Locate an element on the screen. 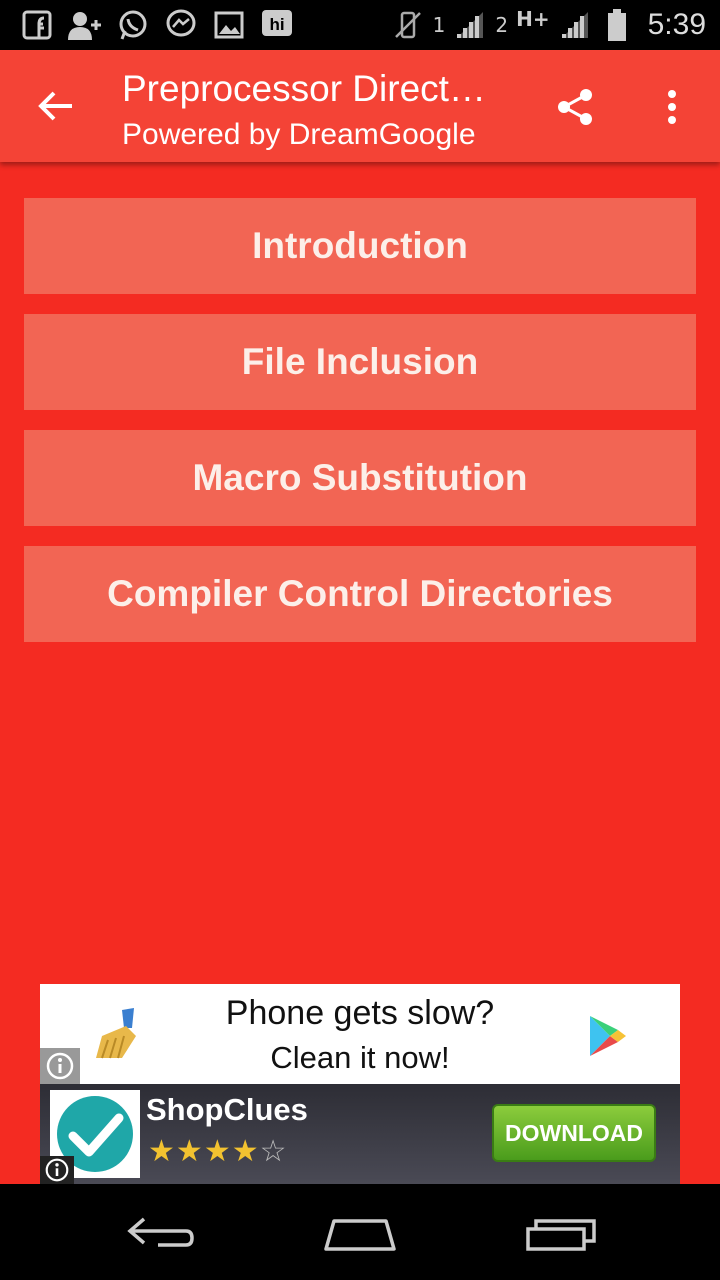  recent-apps-icon is located at coordinates (561, 1235).